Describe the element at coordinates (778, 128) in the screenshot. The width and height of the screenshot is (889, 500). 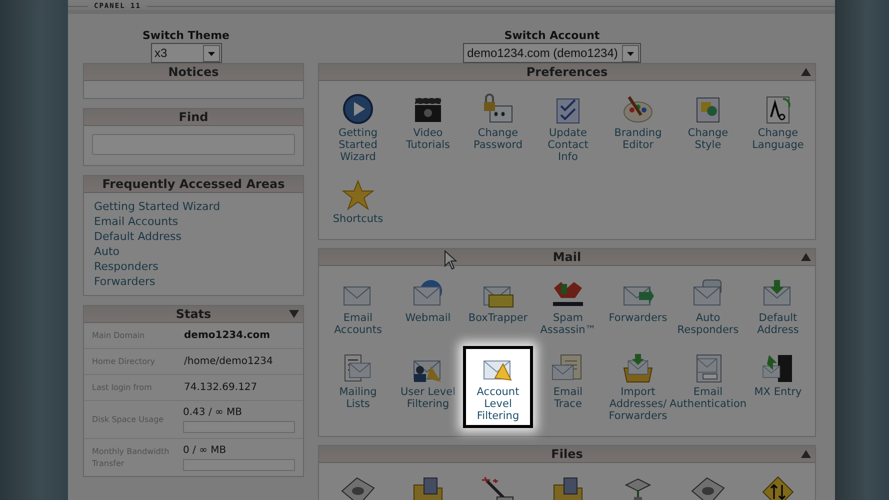
I see `feature-link: Change Language` at that location.